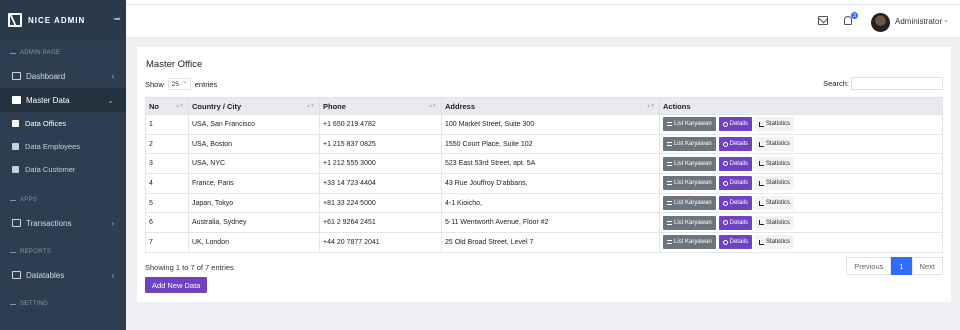 This screenshot has width=960, height=330. What do you see at coordinates (167, 106) in the screenshot?
I see `column-header-no: No ▲▼` at bounding box center [167, 106].